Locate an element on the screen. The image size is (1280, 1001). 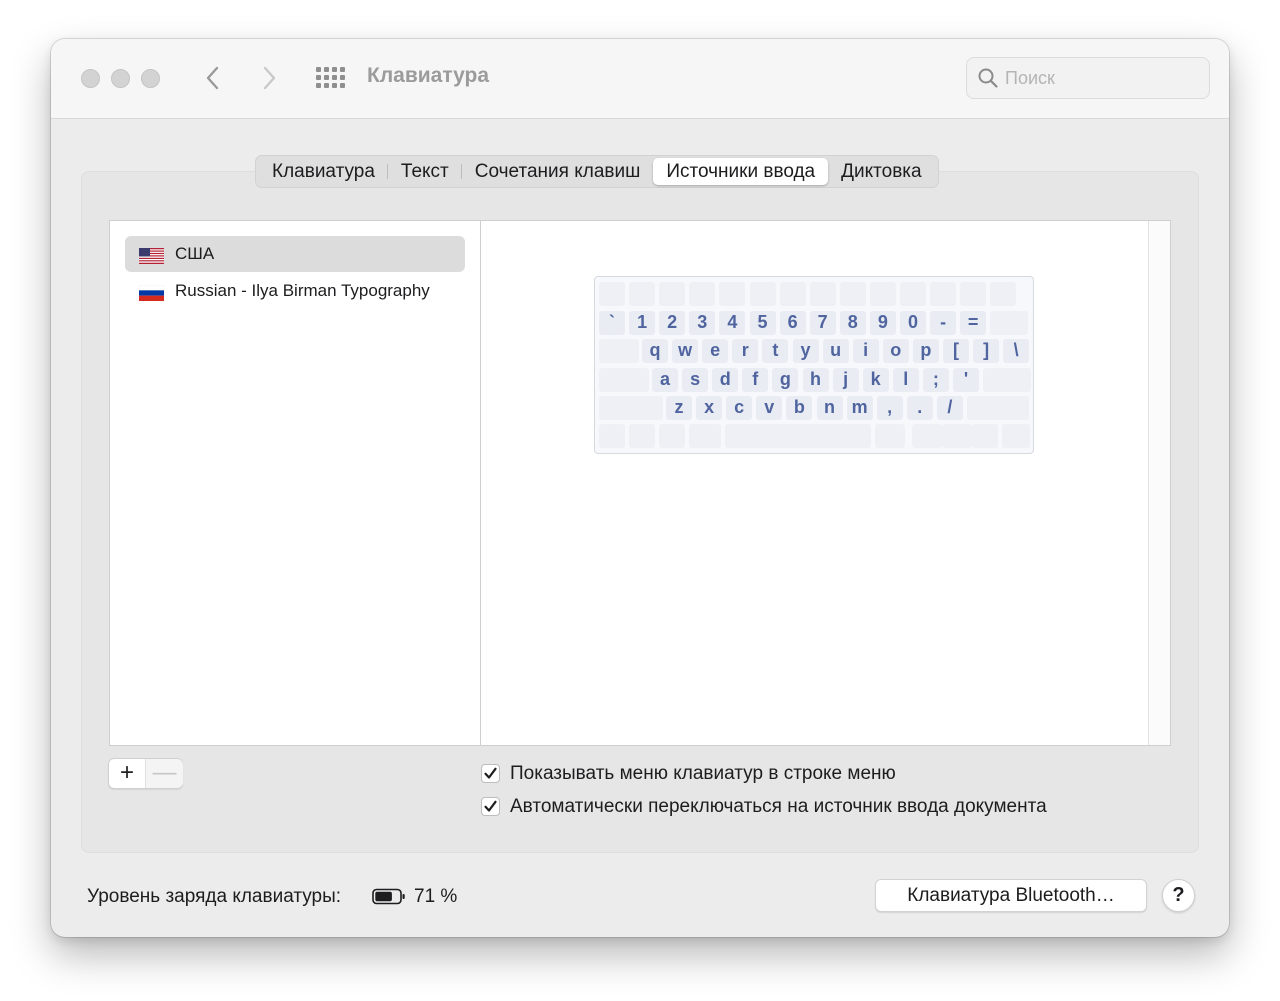
list-item-usa: США is located at coordinates (295, 254).